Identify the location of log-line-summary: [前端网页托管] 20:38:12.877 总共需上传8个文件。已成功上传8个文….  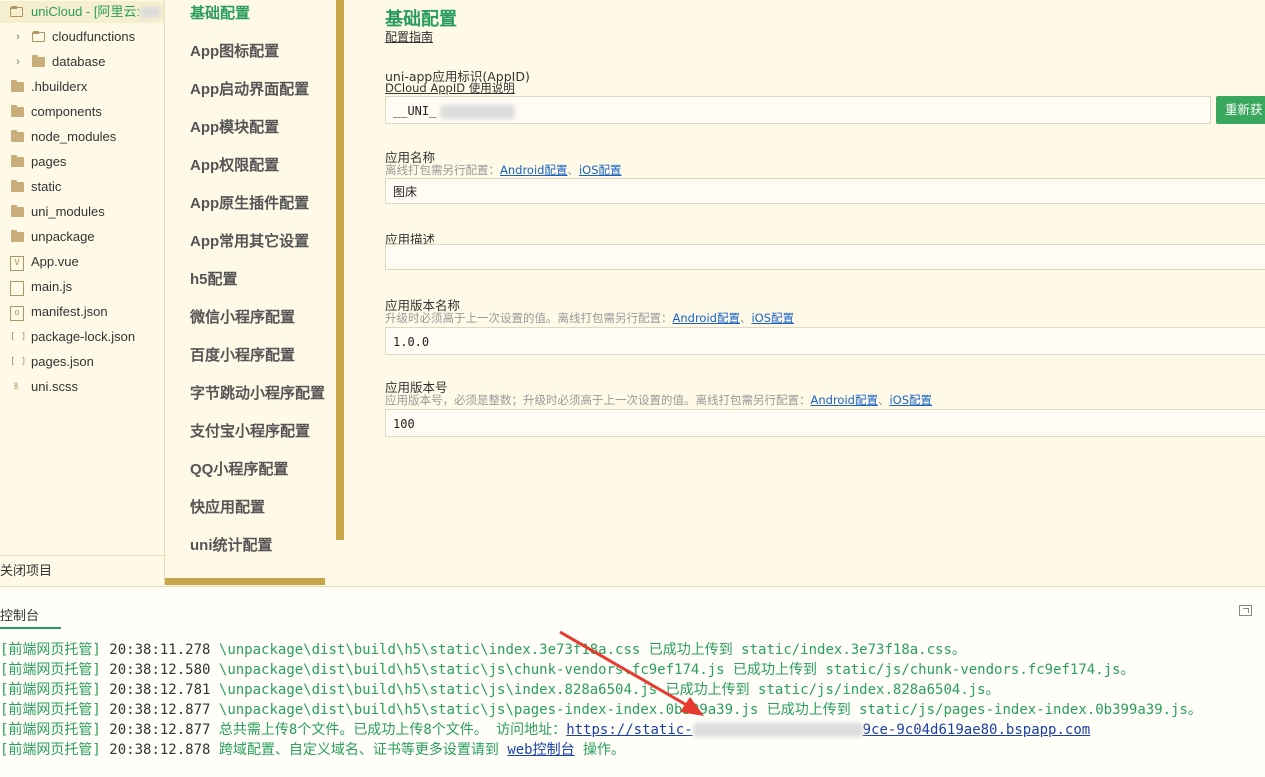
(545, 730).